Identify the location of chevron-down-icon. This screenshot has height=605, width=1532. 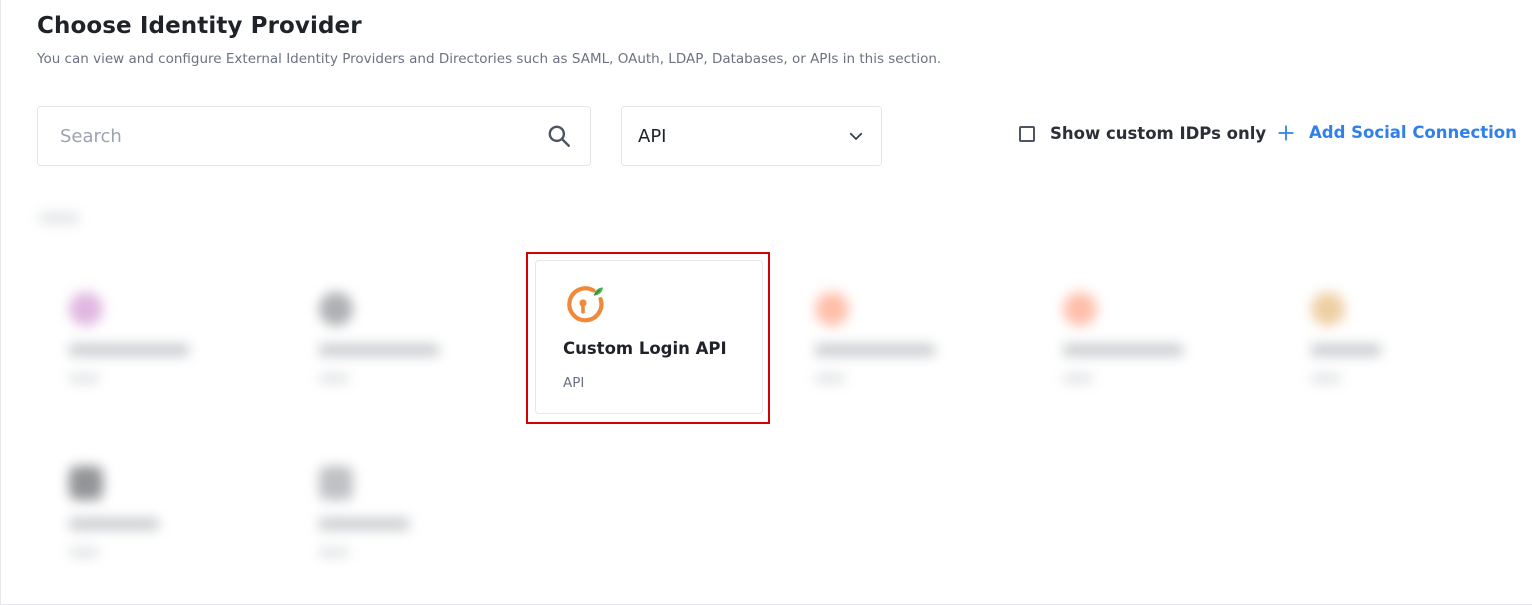
(856, 136).